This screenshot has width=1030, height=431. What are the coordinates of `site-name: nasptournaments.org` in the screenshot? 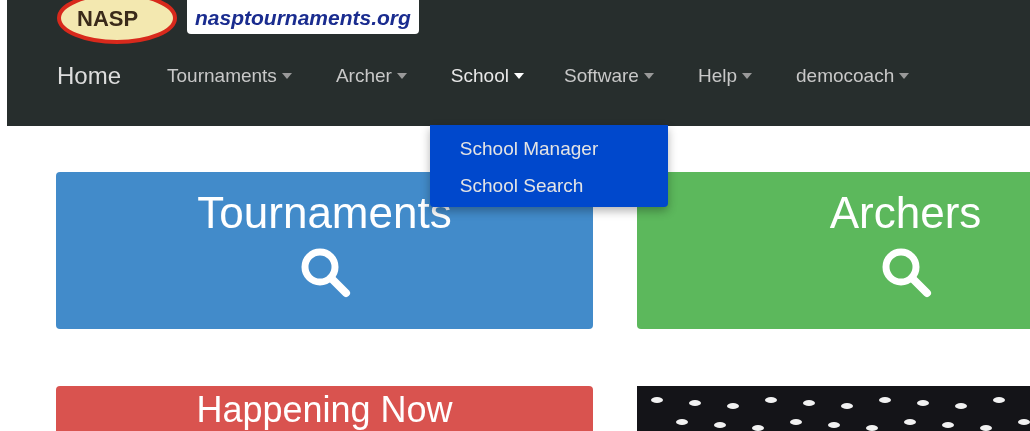 It's located at (303, 17).